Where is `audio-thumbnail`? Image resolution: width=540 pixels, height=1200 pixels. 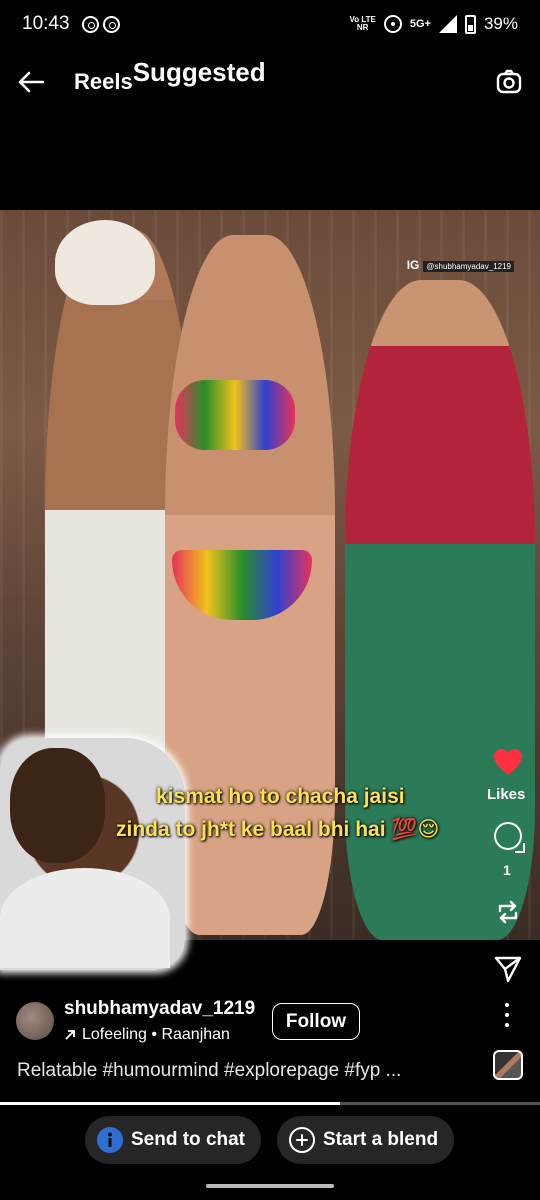
audio-thumbnail is located at coordinates (508, 1065).